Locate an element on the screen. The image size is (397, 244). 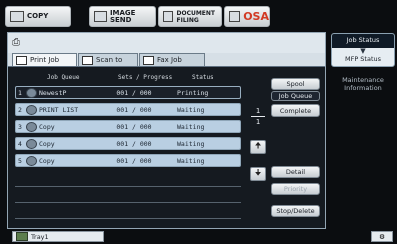
scroll-down-button: 🠋 is located at coordinates (258, 174).